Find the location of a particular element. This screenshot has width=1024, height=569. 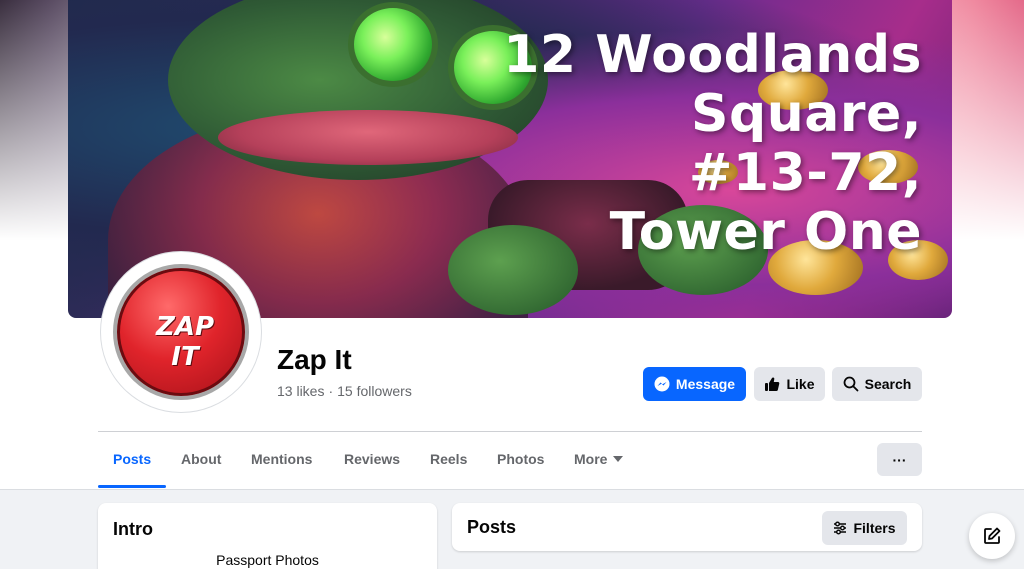

logo-text: ZAP IT is located at coordinates (185, 342).